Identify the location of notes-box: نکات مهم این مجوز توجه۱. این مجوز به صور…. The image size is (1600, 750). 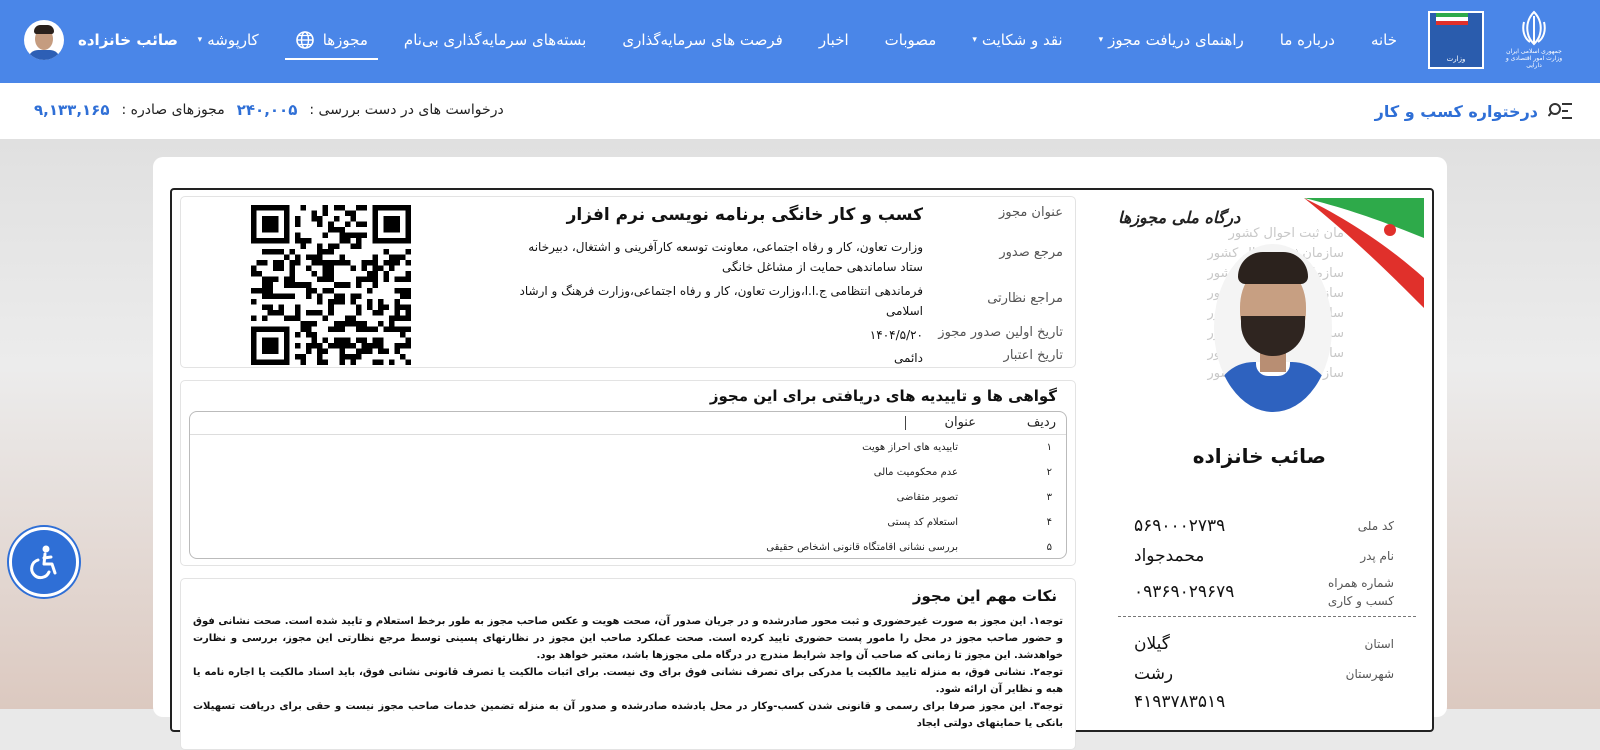
(628, 664).